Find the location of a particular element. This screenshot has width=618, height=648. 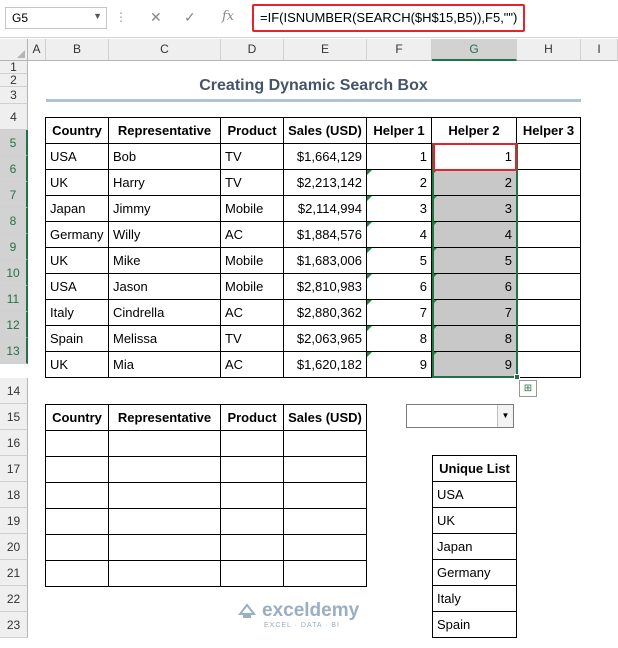

column-header-e: E is located at coordinates (325, 50).